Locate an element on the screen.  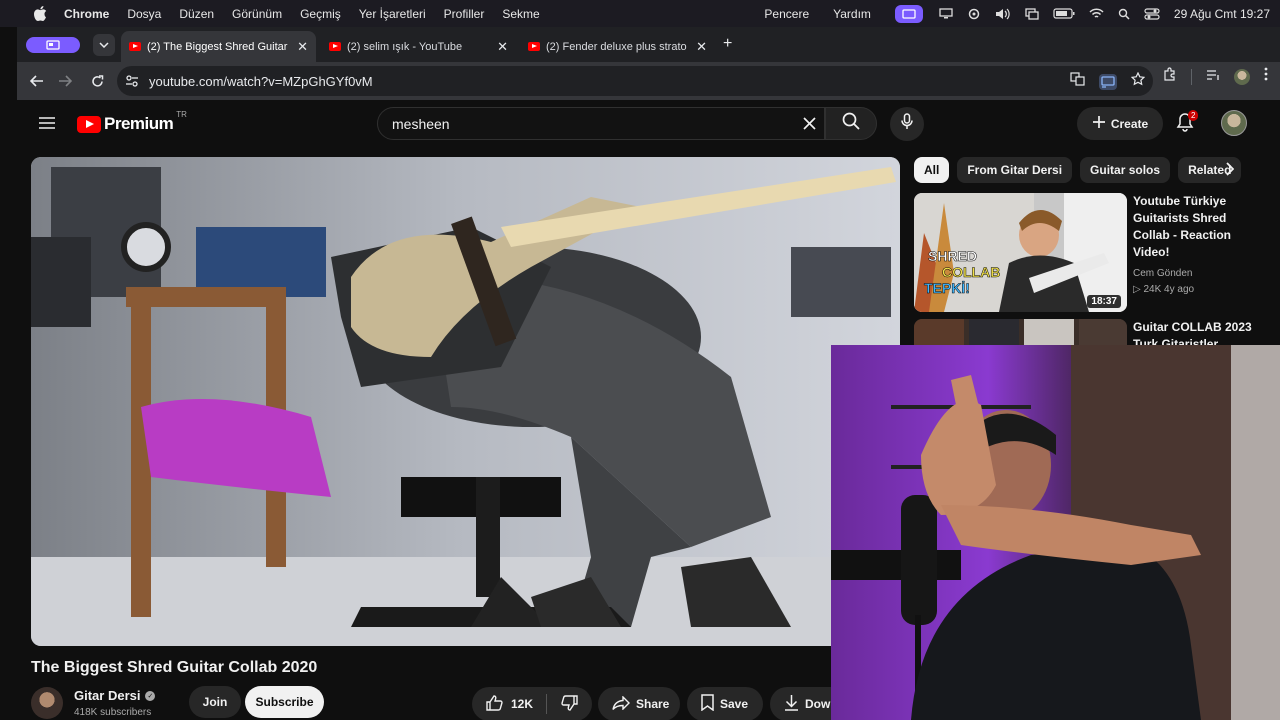
extensions-icon is located at coordinates (1170, 76).